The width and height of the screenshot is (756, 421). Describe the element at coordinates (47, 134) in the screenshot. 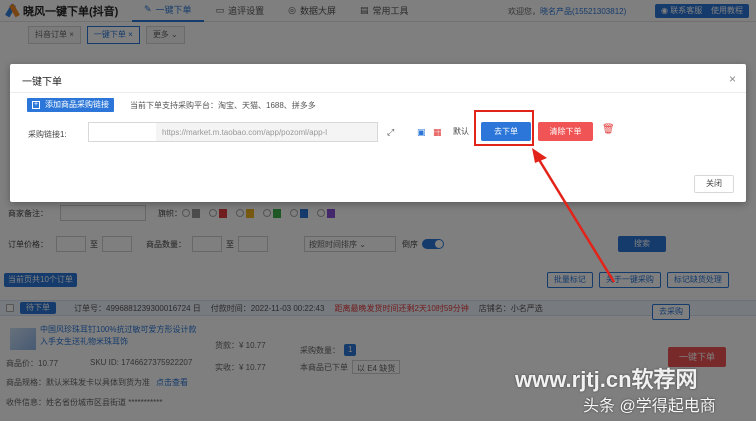

I see `purchase-link-label: 采购链接1:` at that location.